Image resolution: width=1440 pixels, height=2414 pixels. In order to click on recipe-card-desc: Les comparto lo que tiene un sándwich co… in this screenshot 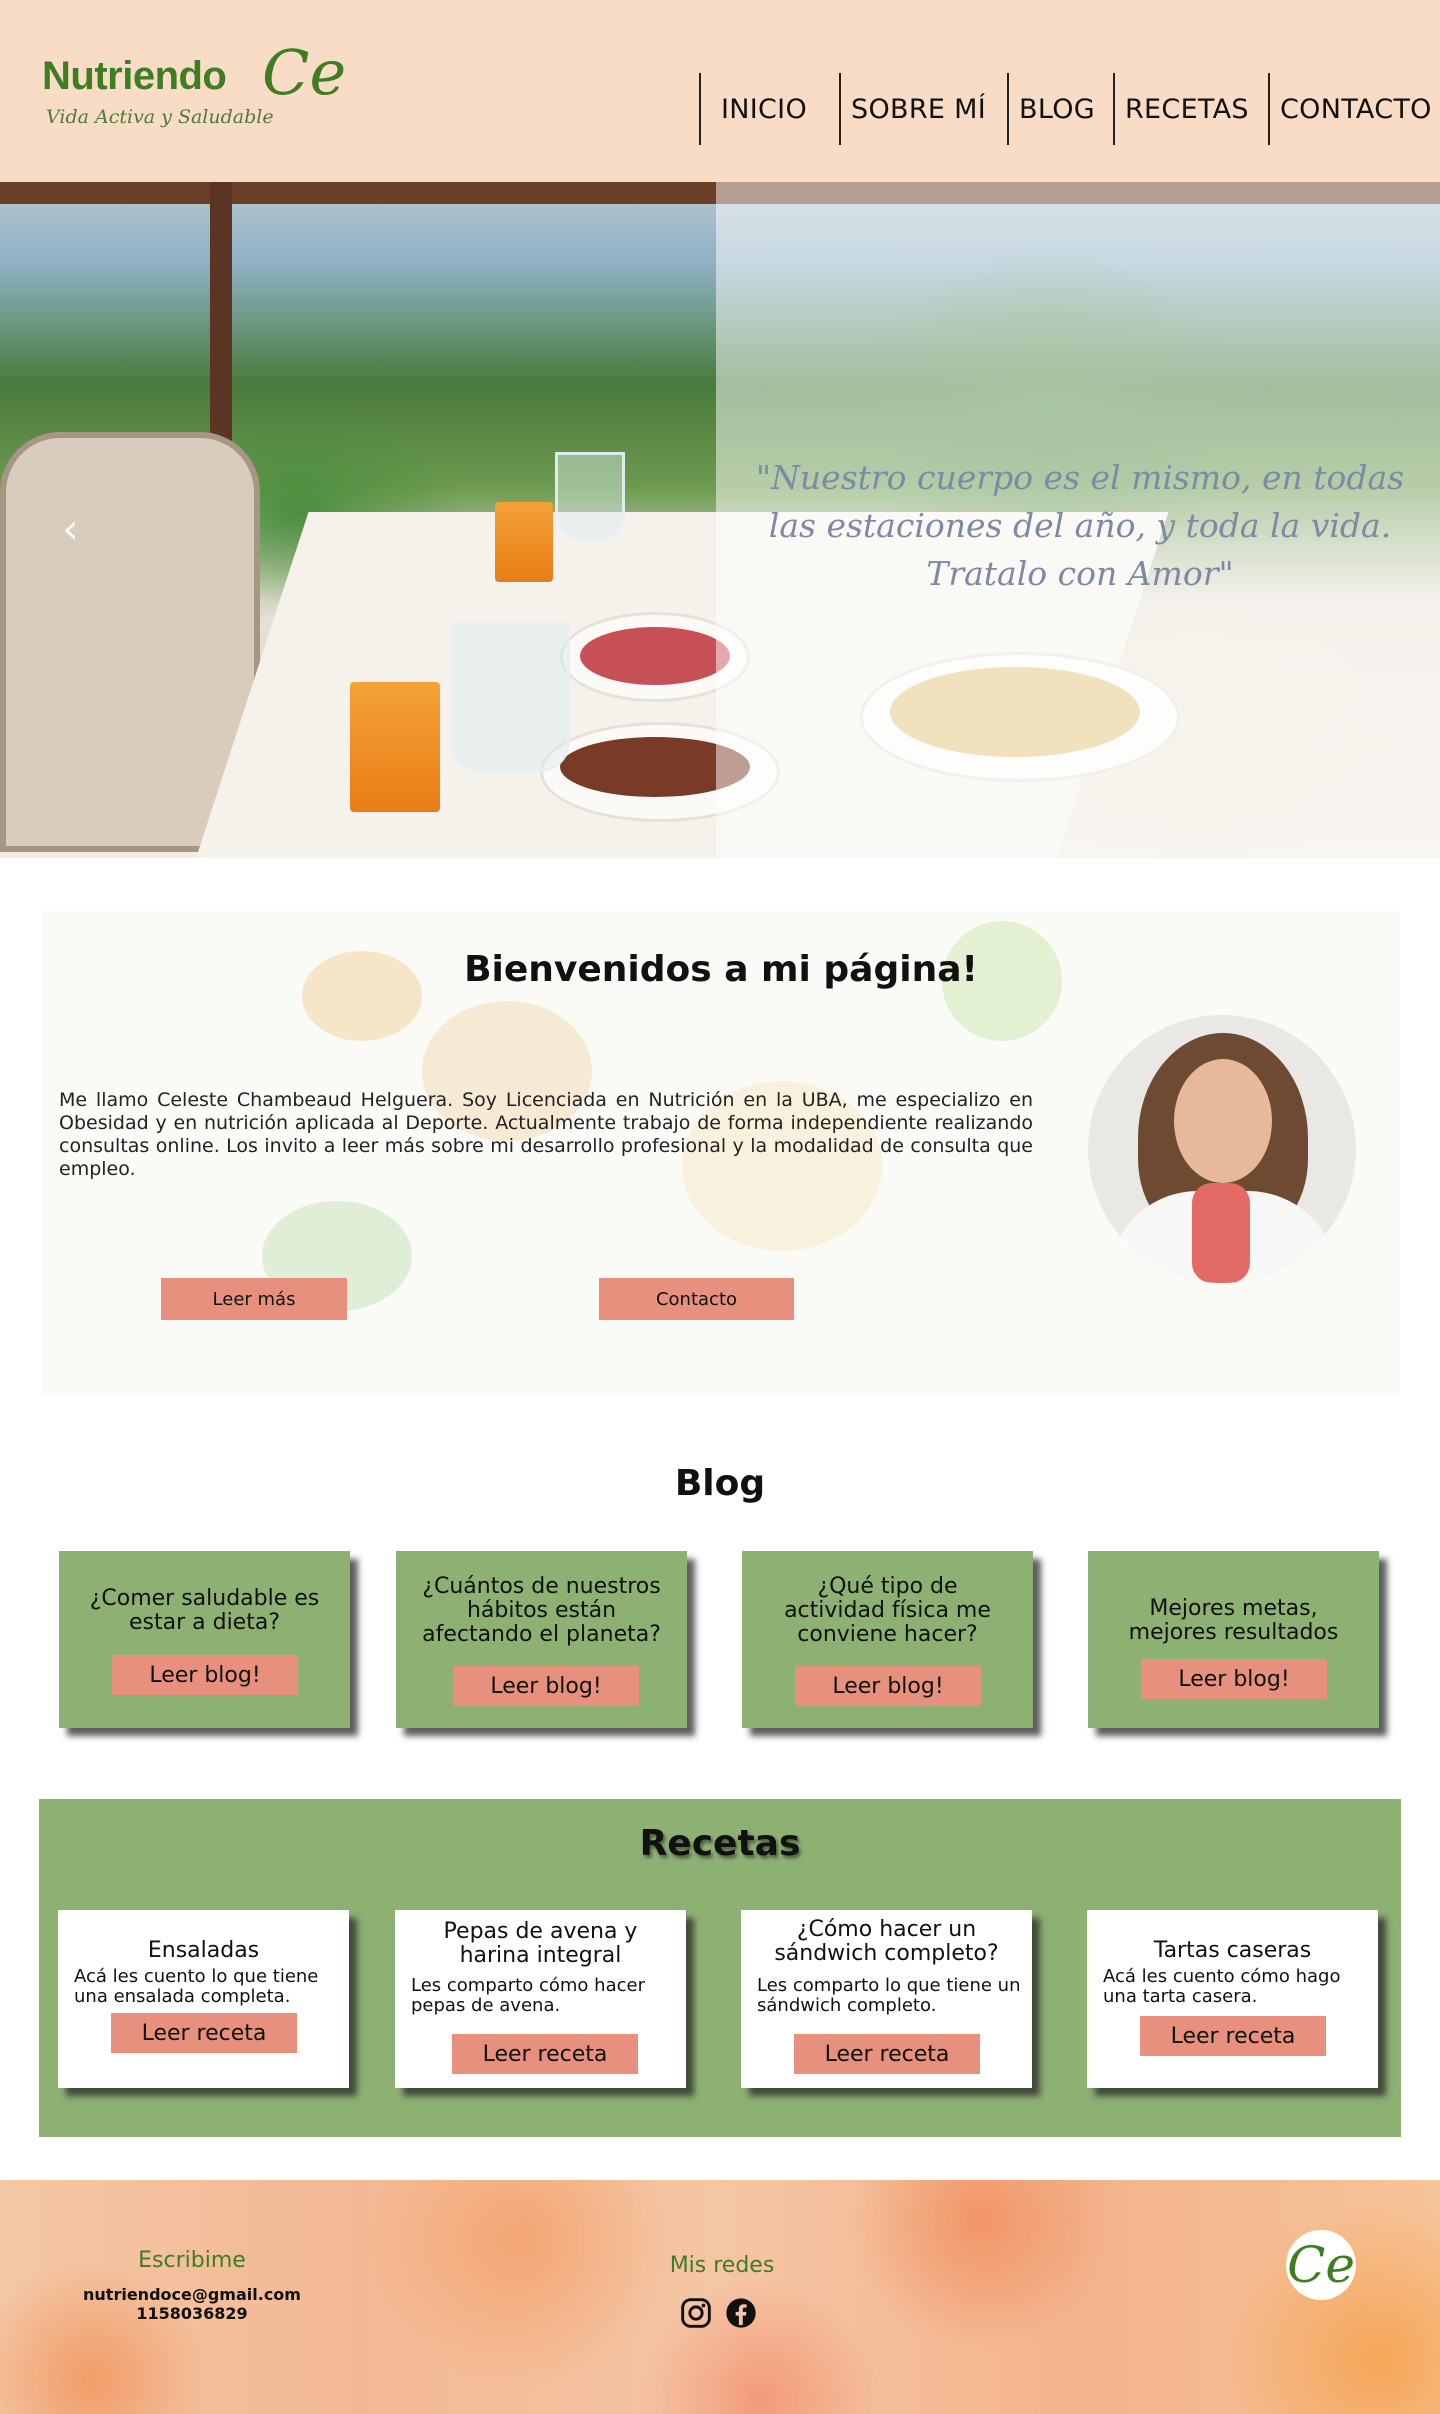, I will do `click(889, 1995)`.